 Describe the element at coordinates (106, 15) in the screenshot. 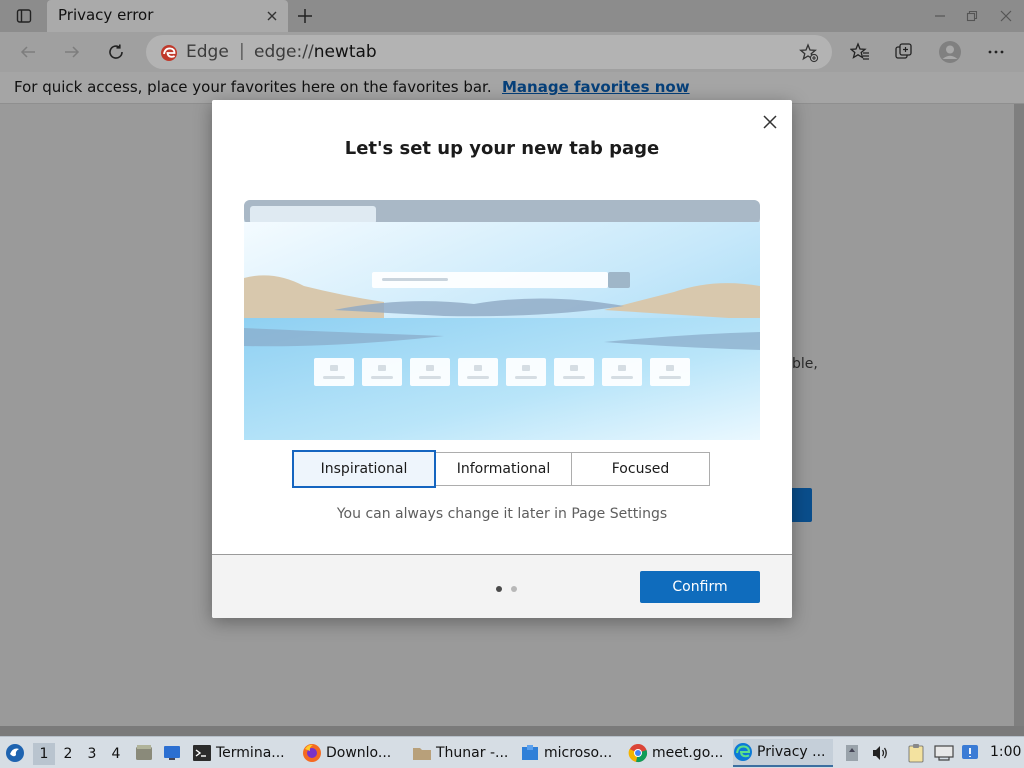

I see `tab-title: Privacy error` at that location.